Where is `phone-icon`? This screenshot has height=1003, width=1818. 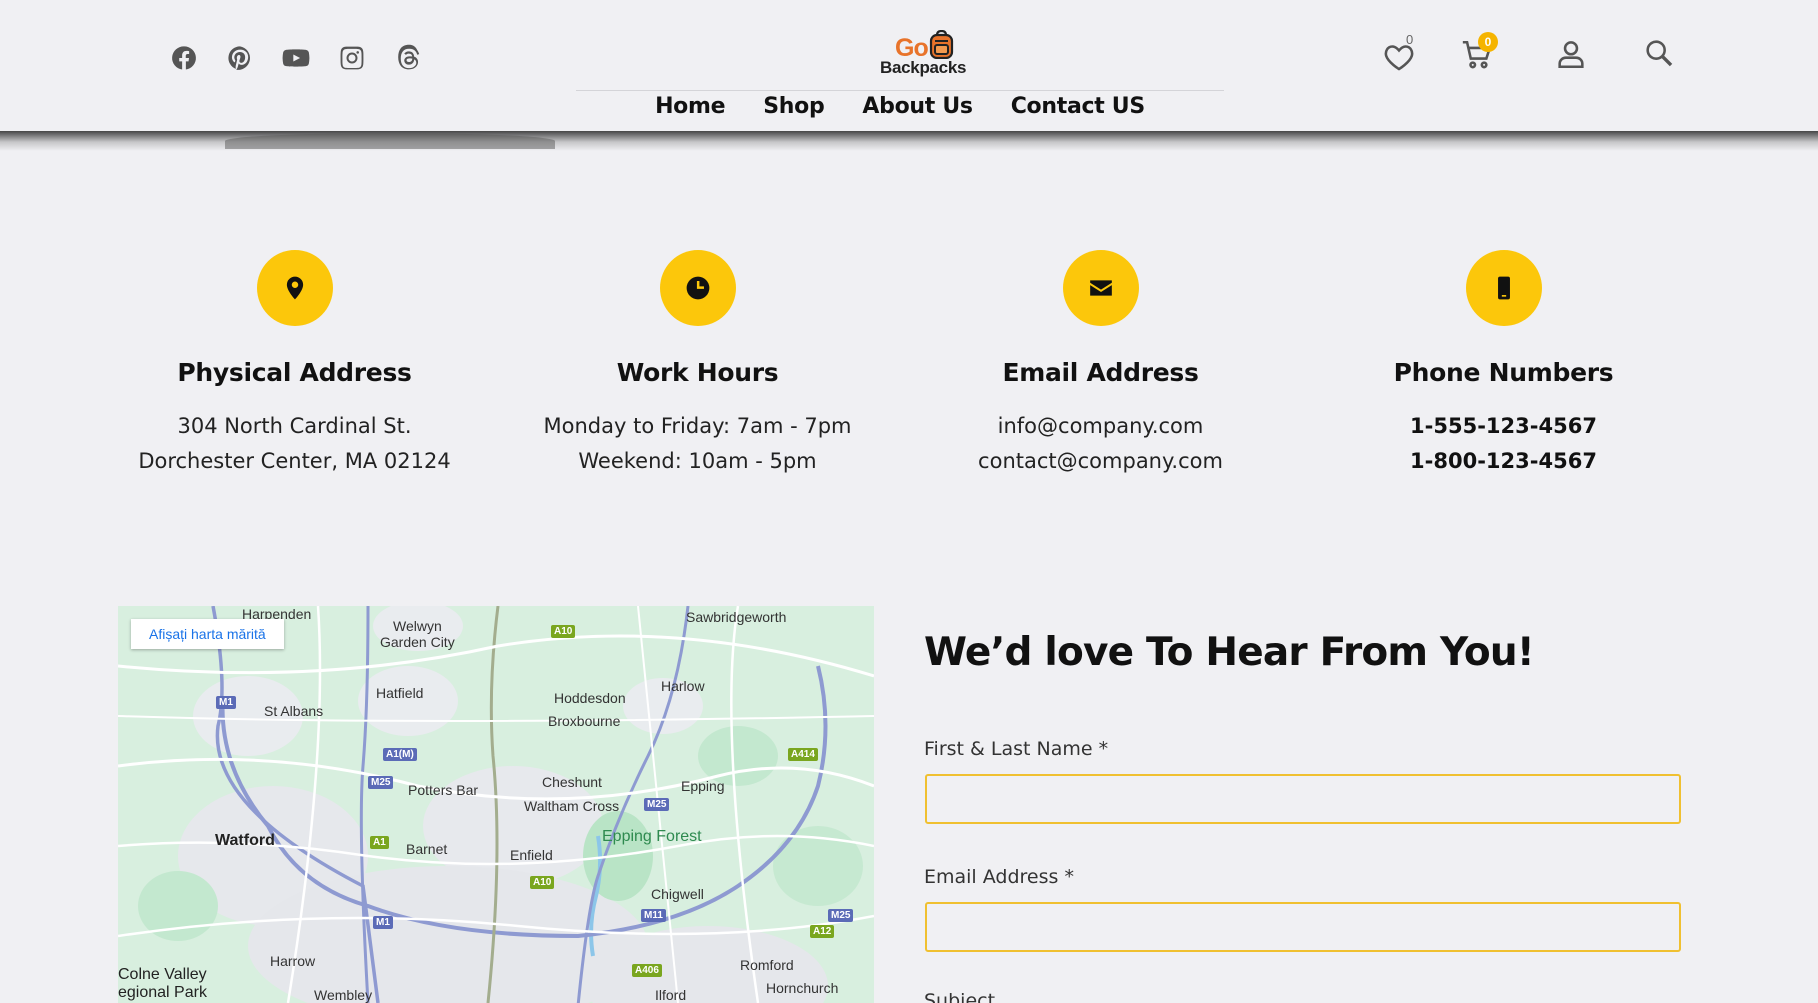
phone-icon is located at coordinates (1503, 288).